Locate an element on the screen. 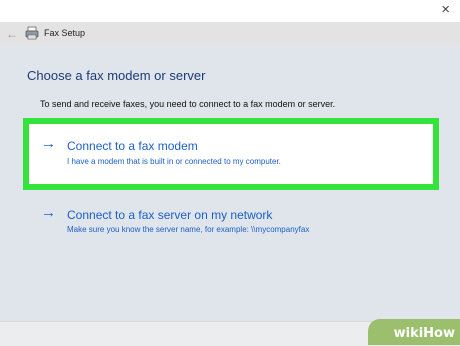 This screenshot has width=460, height=346. option-title: Connect to a fax server on my network is located at coordinates (169, 215).